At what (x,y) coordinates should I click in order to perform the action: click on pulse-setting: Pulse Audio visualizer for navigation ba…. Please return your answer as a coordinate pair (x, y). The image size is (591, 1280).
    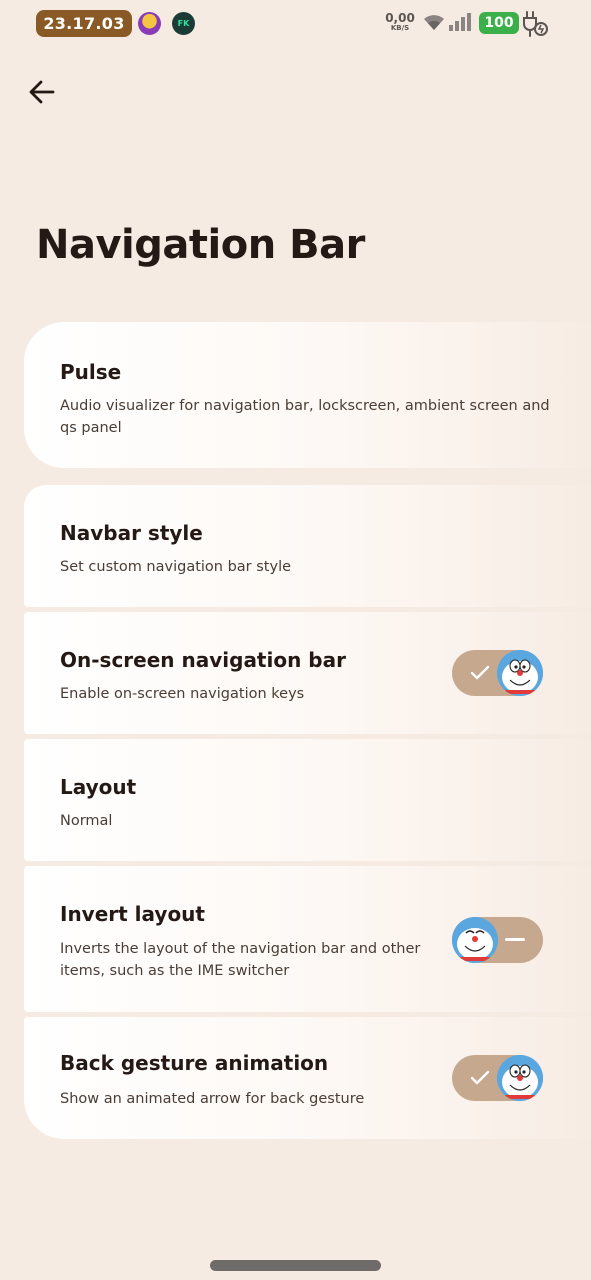
    Looking at the image, I should click on (307, 395).